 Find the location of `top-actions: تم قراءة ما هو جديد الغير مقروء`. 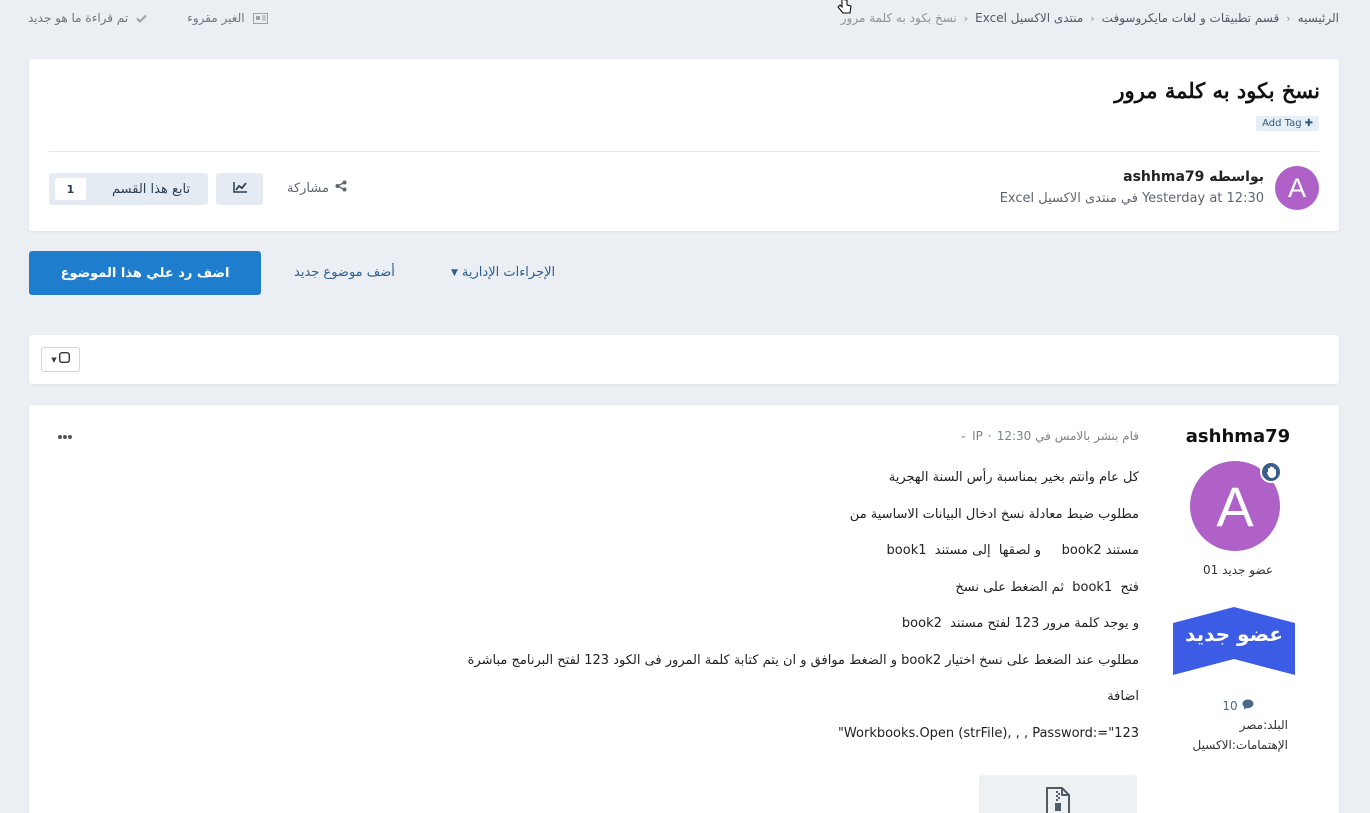

top-actions: تم قراءة ما هو جديد الغير مقروء is located at coordinates (148, 18).